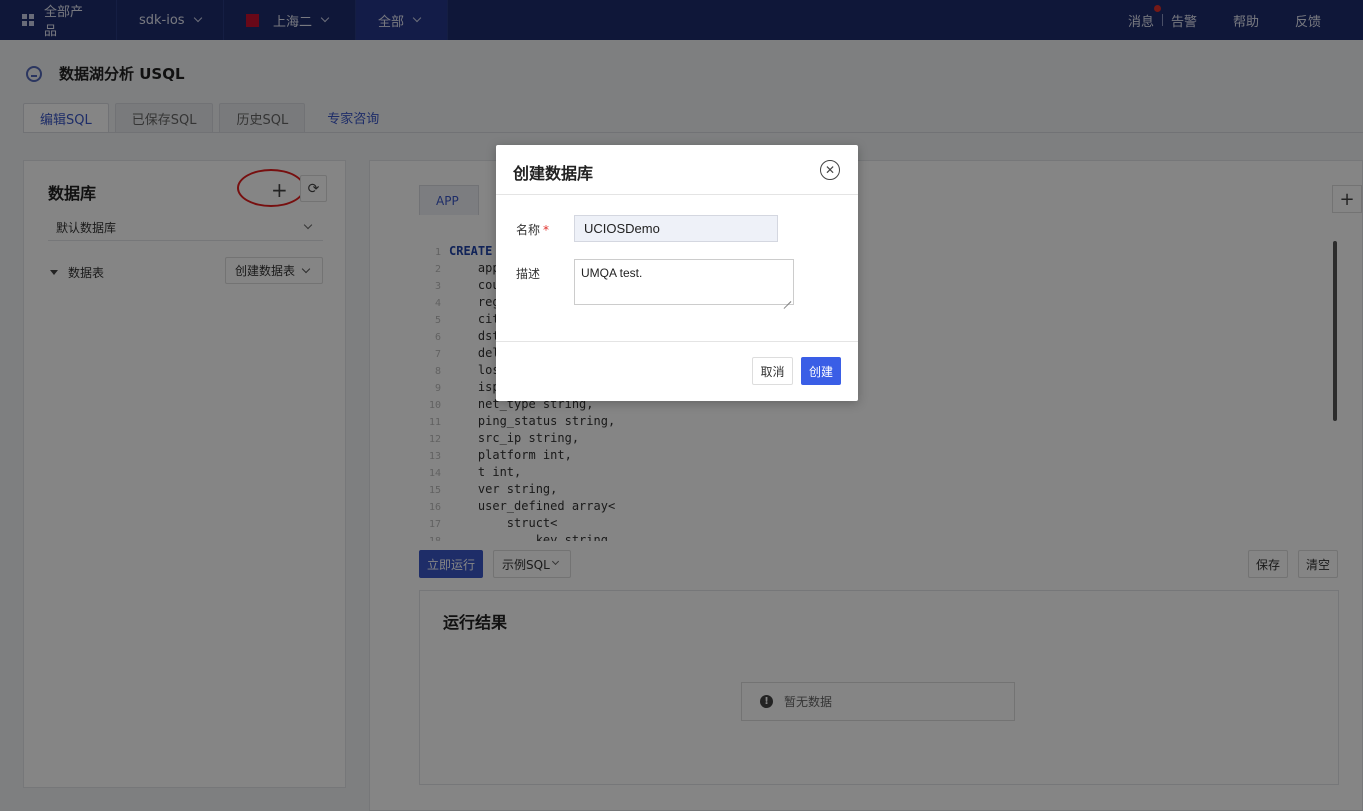 The height and width of the screenshot is (811, 1363). I want to click on create-database-dialog: 创建数据库 ✕ 名称* 描述 UMQA test. 取消 创建, so click(677, 273).